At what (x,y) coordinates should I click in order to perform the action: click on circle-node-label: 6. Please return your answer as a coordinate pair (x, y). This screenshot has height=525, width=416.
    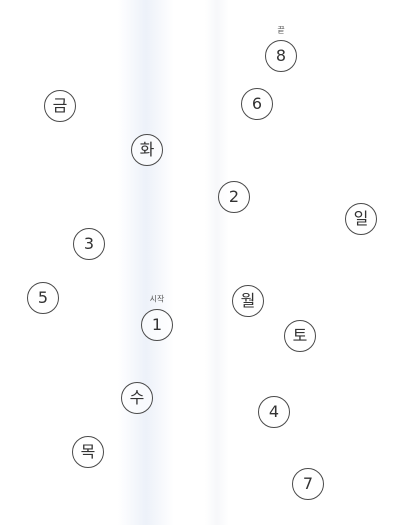
    Looking at the image, I should click on (257, 103).